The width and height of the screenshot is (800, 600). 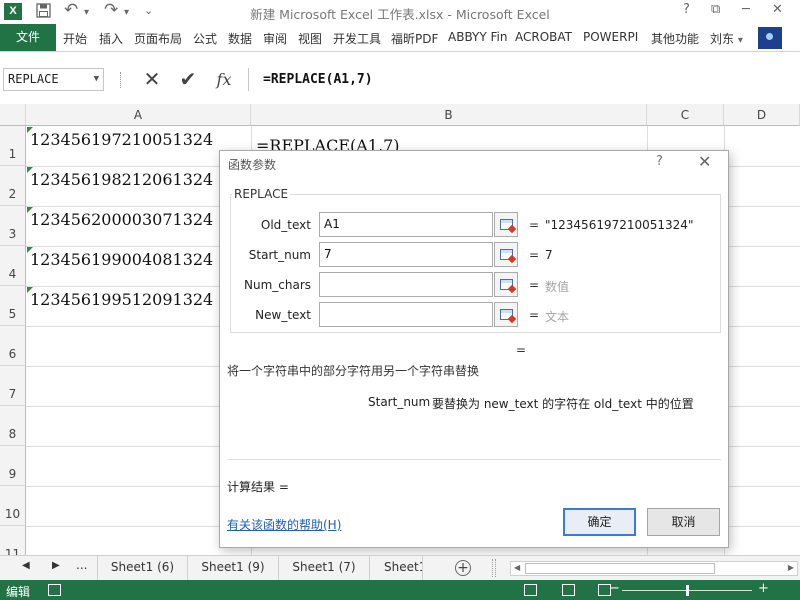 What do you see at coordinates (224, 79) in the screenshot?
I see `insert-function-icon: fx` at bounding box center [224, 79].